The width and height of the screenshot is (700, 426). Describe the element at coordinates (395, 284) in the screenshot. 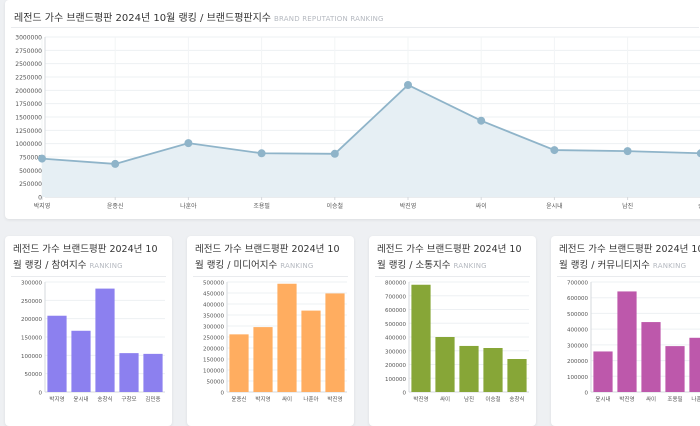

I see `y-tick-label: 800000` at that location.